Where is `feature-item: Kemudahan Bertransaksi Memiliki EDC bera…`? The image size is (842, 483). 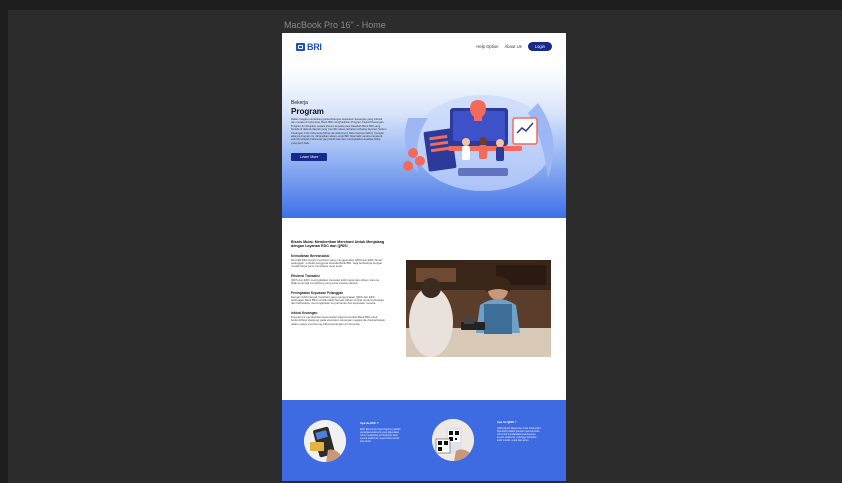
feature-item: Kemudahan Bertransaksi Memiliki EDC bera… is located at coordinates (338, 261).